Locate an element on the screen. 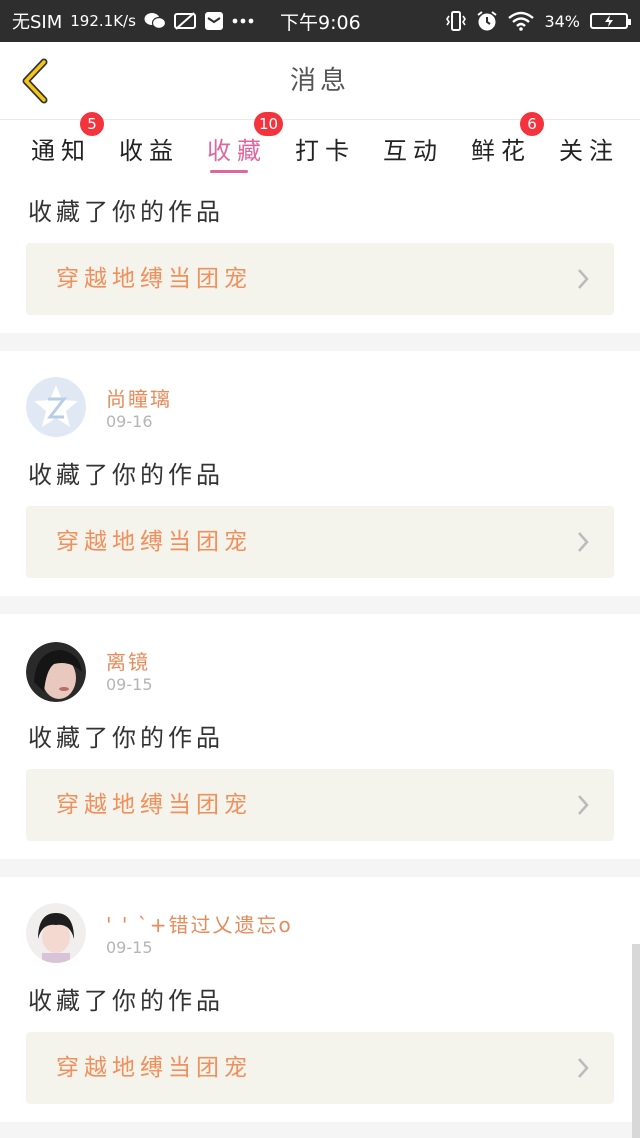  image-off-icon is located at coordinates (184, 21).